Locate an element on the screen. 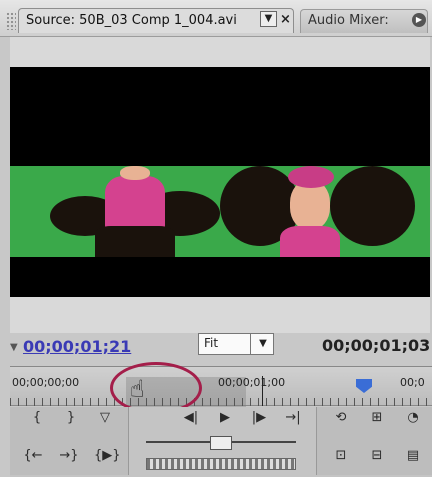 The height and width of the screenshot is (477, 432). play-icon: ▶ is located at coordinates (225, 417).